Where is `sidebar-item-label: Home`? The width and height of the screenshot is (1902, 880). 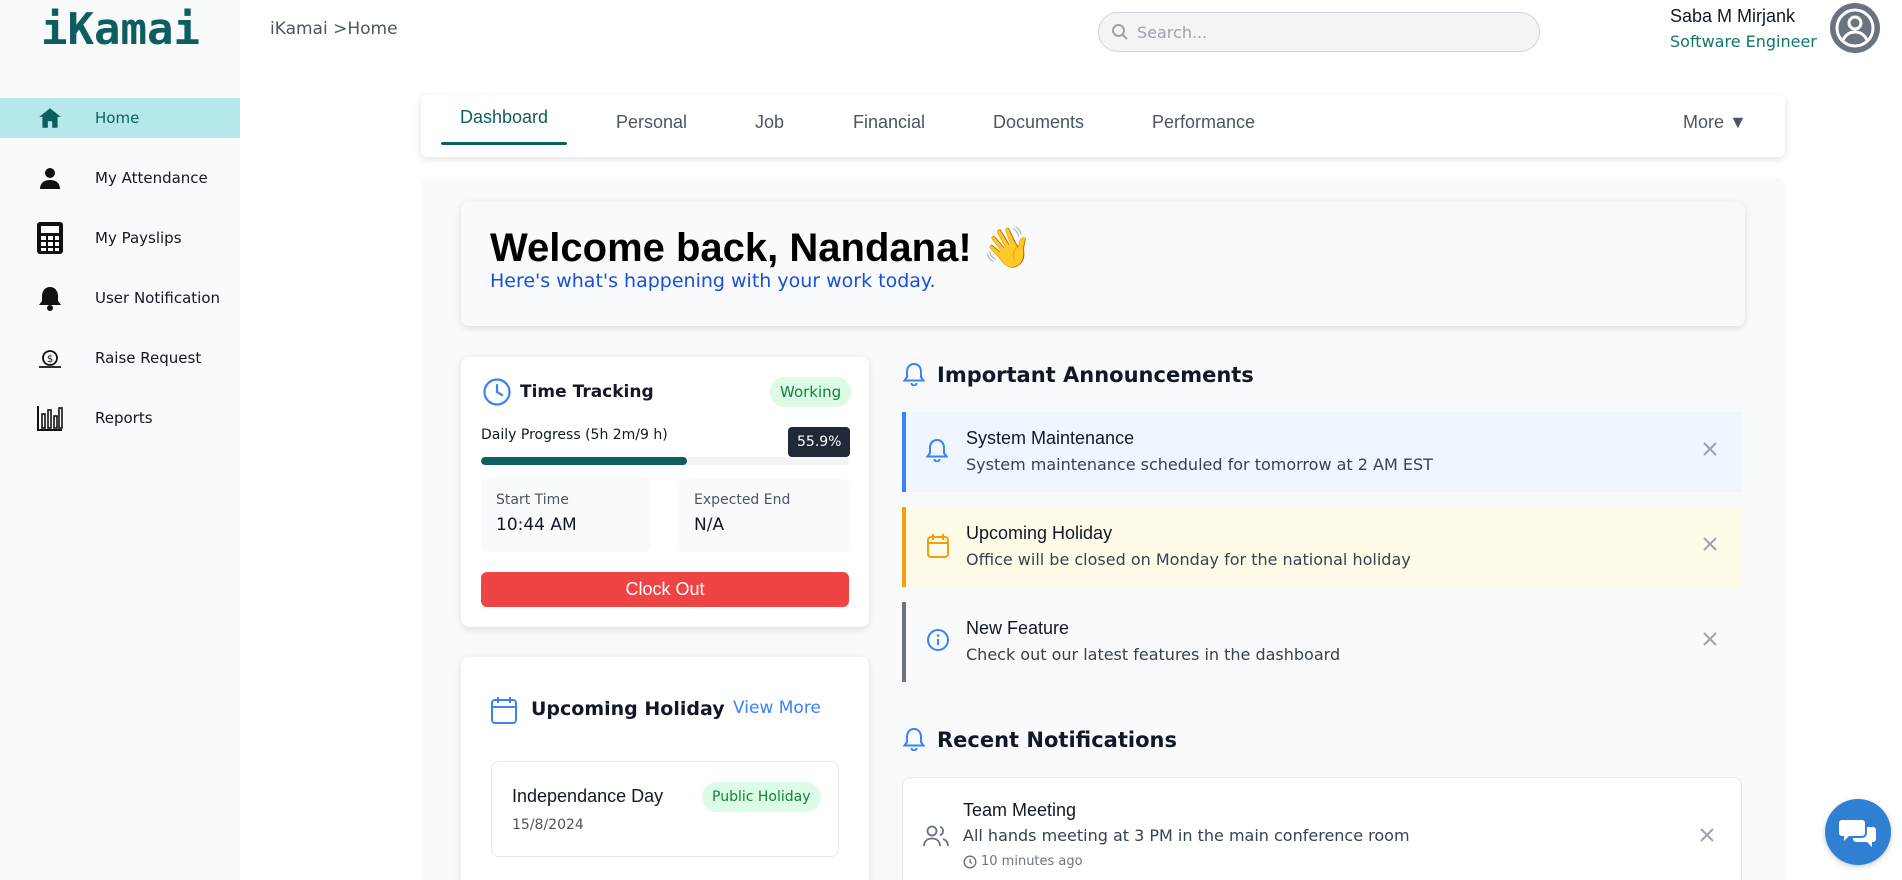
sidebar-item-label: Home is located at coordinates (117, 118).